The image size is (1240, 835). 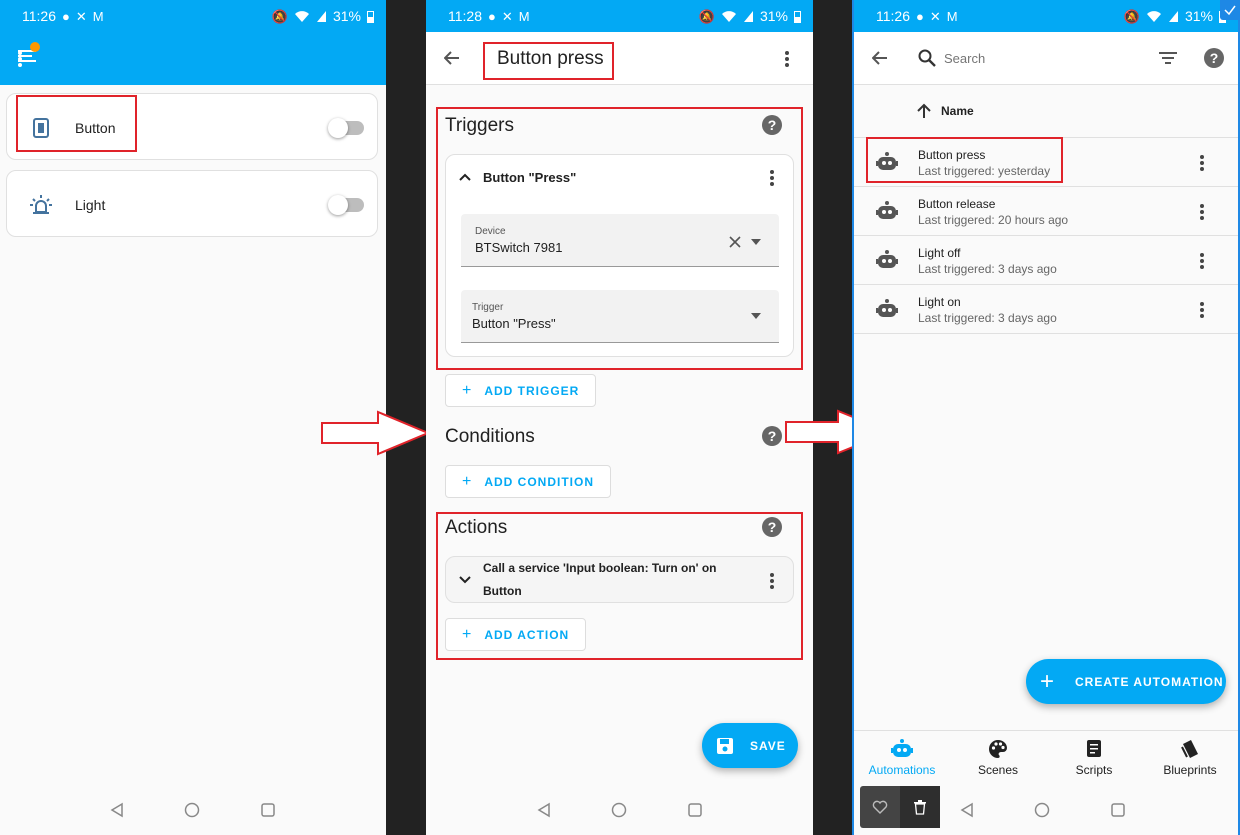 I want to click on conditions-heading: Conditions, so click(x=490, y=436).